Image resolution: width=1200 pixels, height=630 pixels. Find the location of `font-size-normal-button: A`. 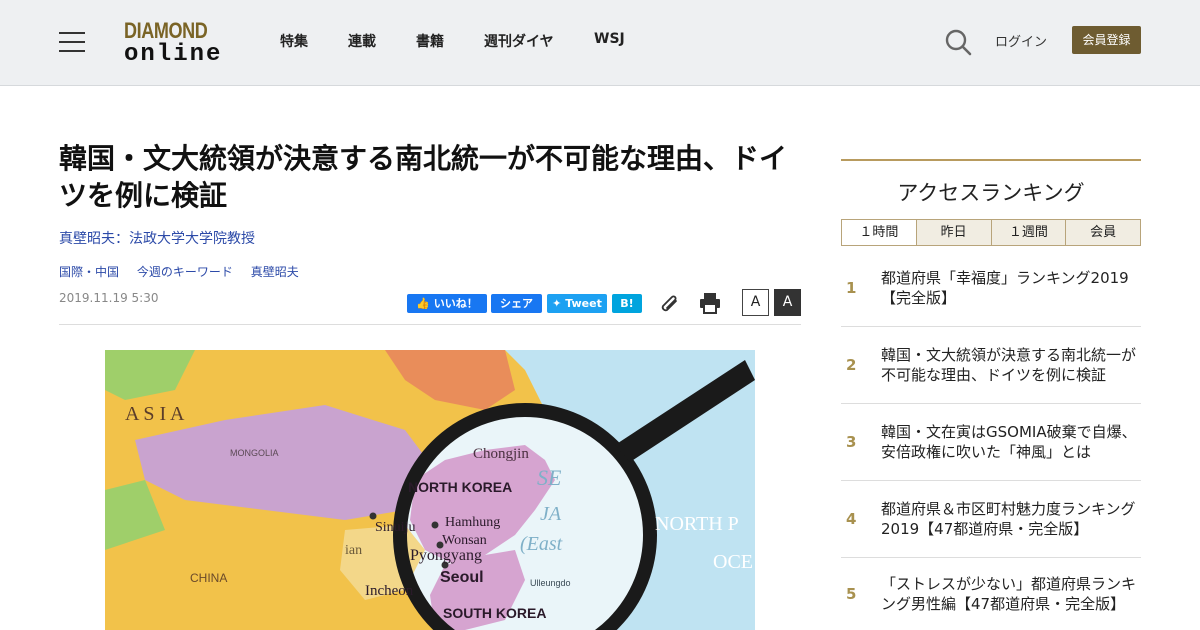

font-size-normal-button: A is located at coordinates (755, 302).